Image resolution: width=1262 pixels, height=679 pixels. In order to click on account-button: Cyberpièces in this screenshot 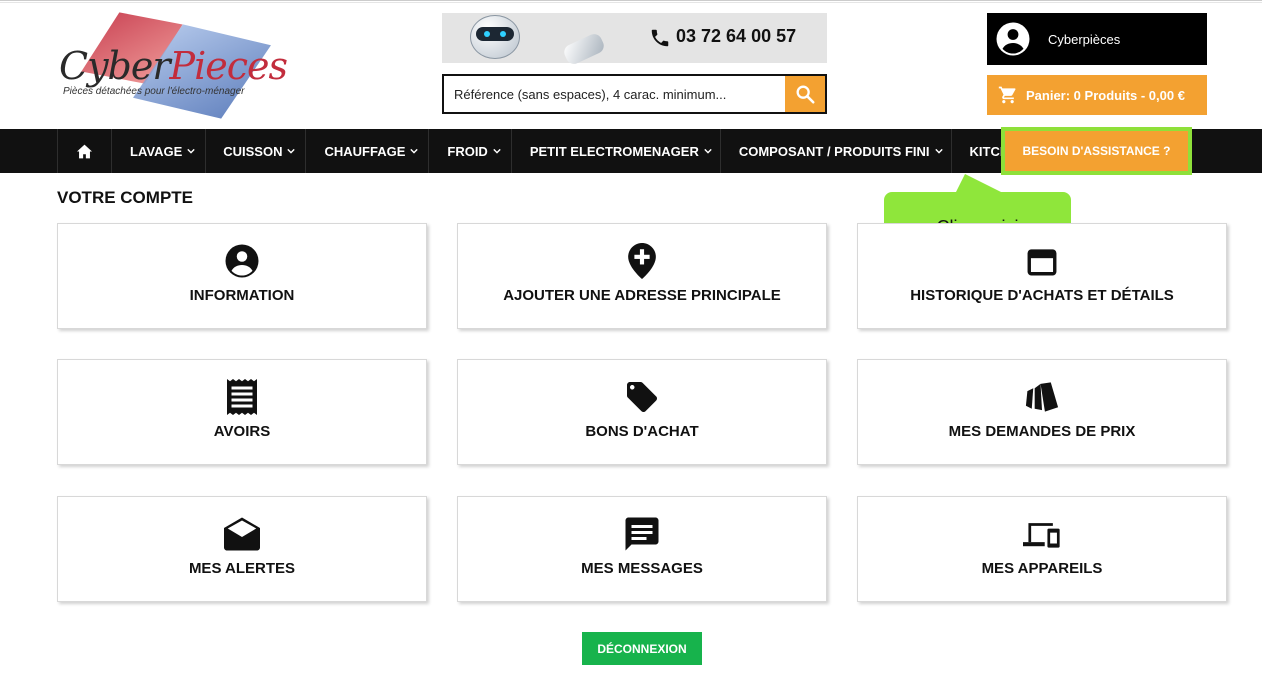, I will do `click(1097, 39)`.